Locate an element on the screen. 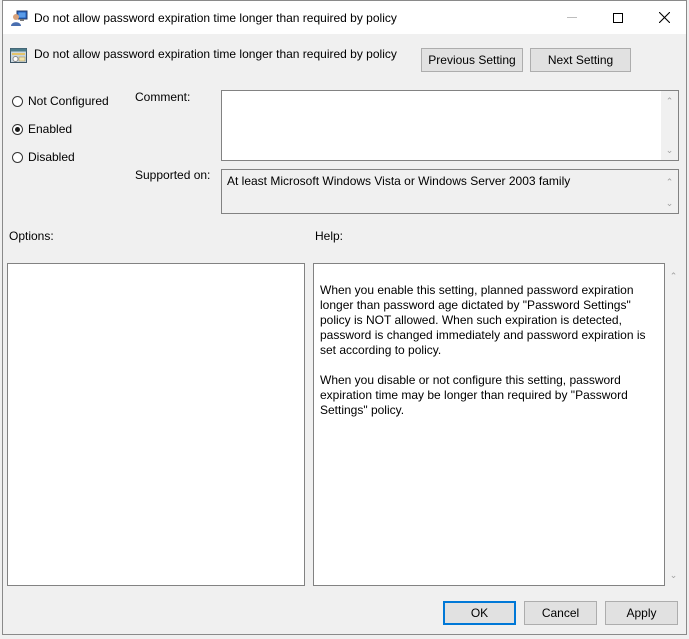 Image resolution: width=689 pixels, height=639 pixels. minimize-button is located at coordinates (572, 17).